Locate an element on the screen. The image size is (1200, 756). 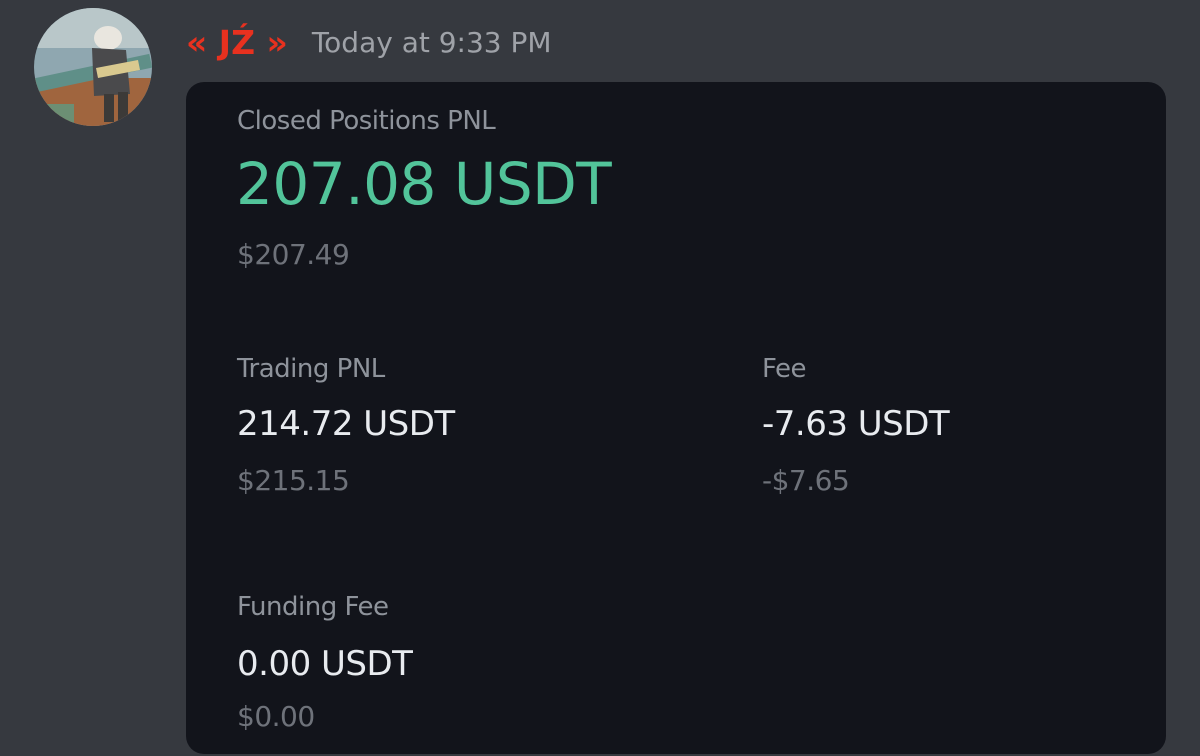
avatar-image is located at coordinates (93, 67).